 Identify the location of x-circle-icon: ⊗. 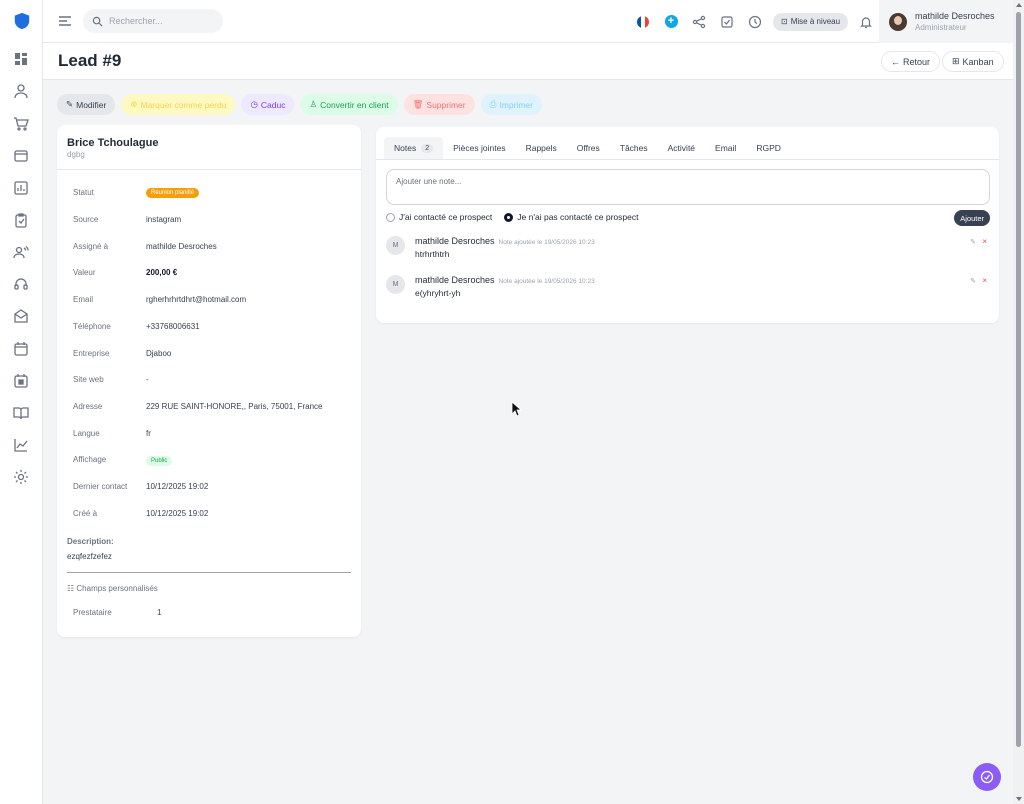
(134, 104).